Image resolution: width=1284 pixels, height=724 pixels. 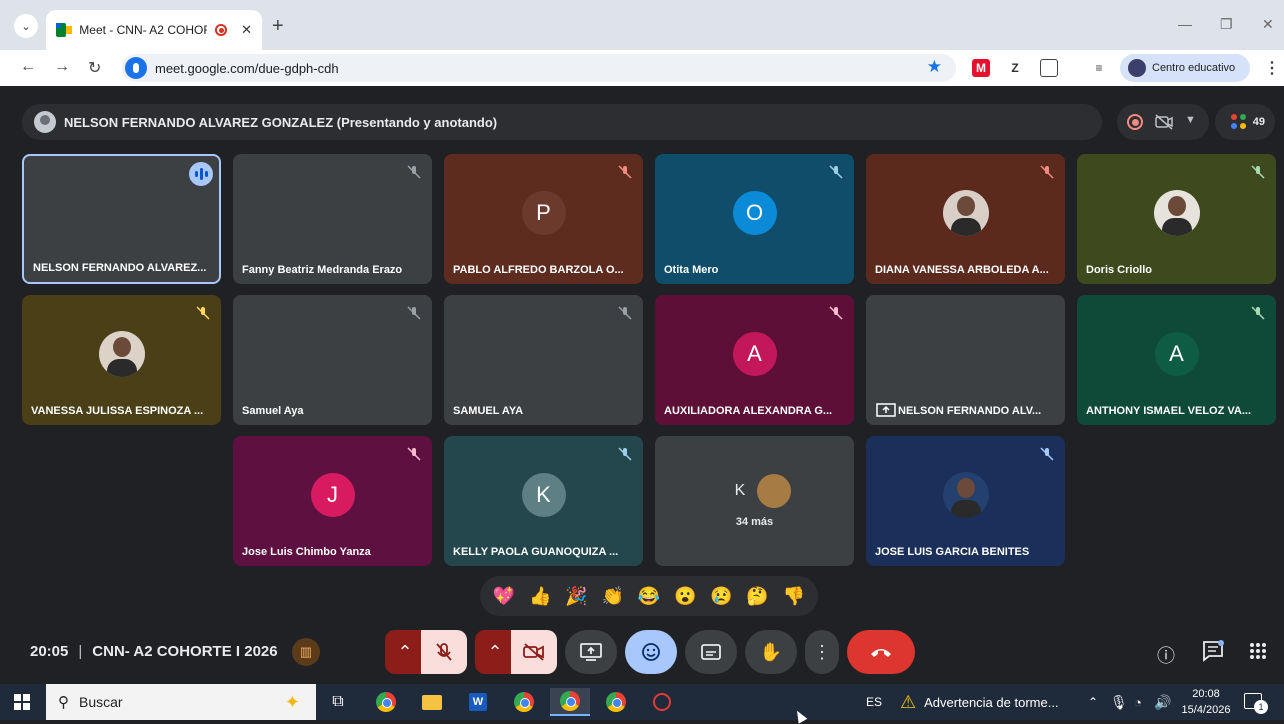 I want to click on reaction-laugh: 😂, so click(x=649, y=596).